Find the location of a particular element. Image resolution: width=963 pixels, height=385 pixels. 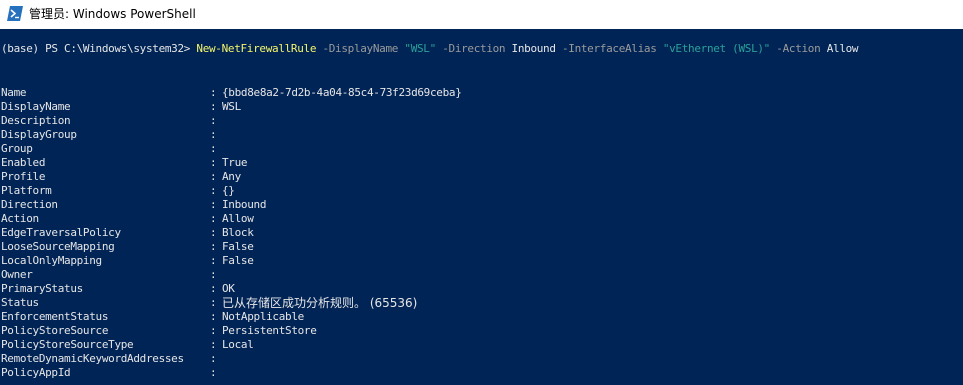

property-value-profile: Any is located at coordinates (231, 176).